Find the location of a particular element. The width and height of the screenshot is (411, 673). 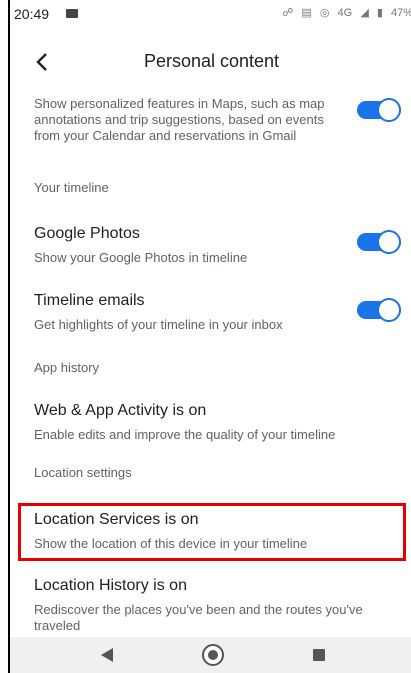

nav-recent-icon is located at coordinates (319, 655).